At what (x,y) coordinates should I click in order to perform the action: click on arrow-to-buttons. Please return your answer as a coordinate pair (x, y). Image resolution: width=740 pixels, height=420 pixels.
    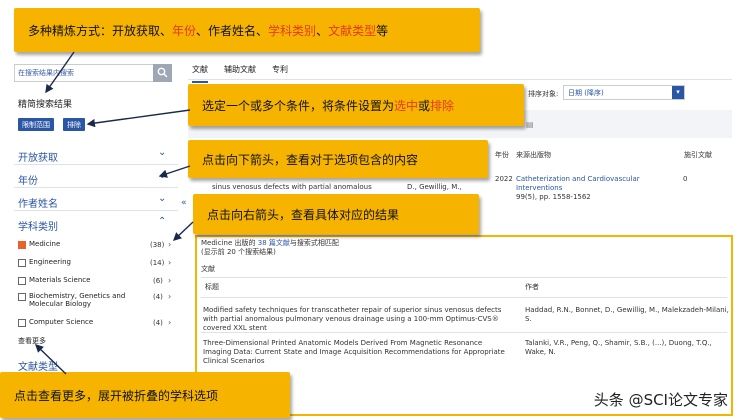
    Looking at the image, I should click on (138, 118).